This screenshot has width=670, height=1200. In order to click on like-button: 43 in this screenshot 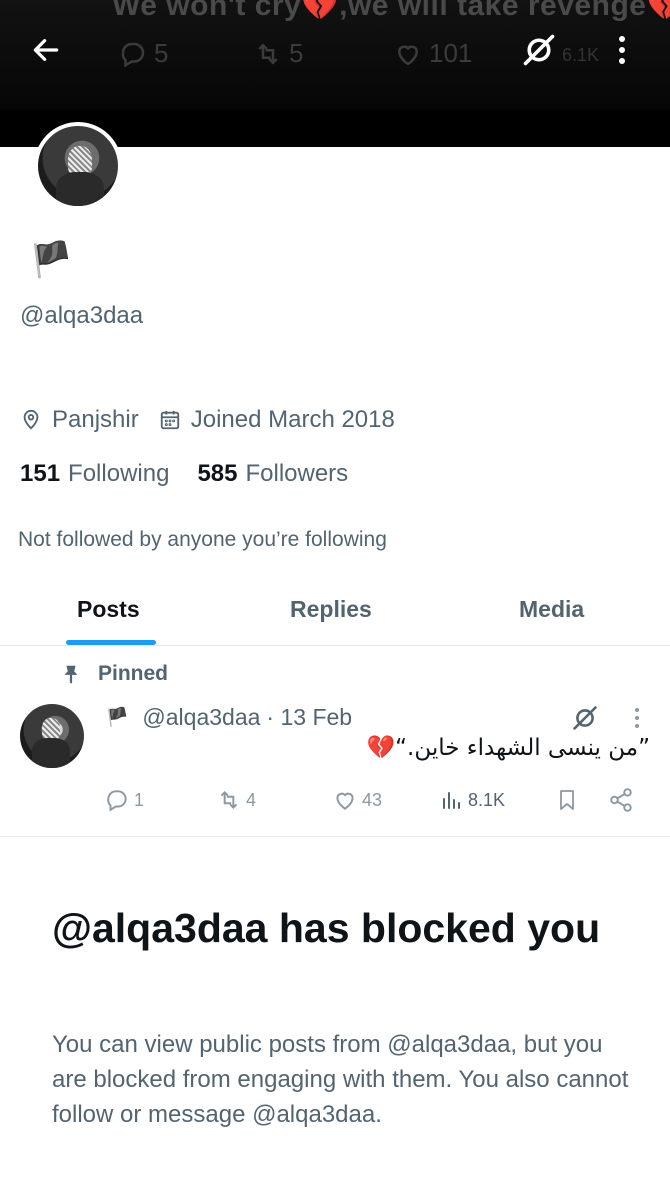, I will do `click(357, 800)`.